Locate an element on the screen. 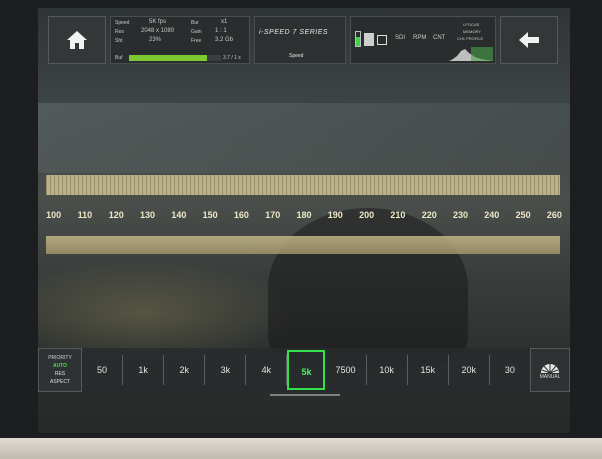  profile-indicator: CH1 PROFILE is located at coordinates (470, 38).